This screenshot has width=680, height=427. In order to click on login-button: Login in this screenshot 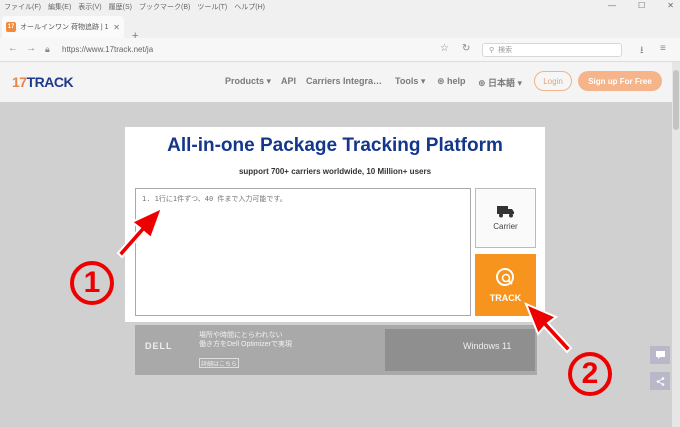, I will do `click(553, 81)`.